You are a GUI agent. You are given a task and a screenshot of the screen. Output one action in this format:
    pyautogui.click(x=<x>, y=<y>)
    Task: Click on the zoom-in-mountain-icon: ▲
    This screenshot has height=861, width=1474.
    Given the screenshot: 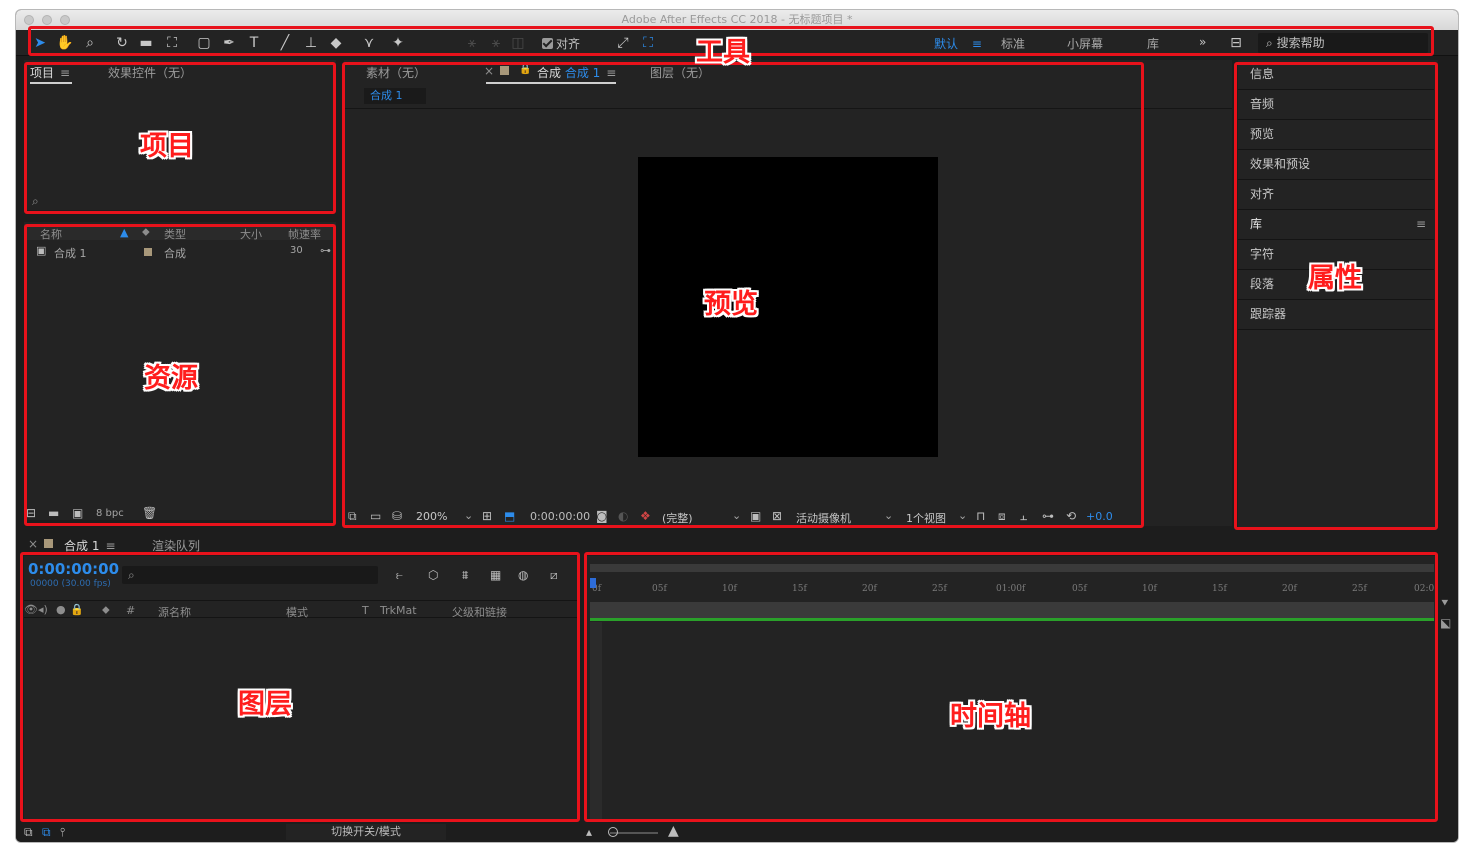 What is the action you would take?
    pyautogui.click(x=673, y=831)
    